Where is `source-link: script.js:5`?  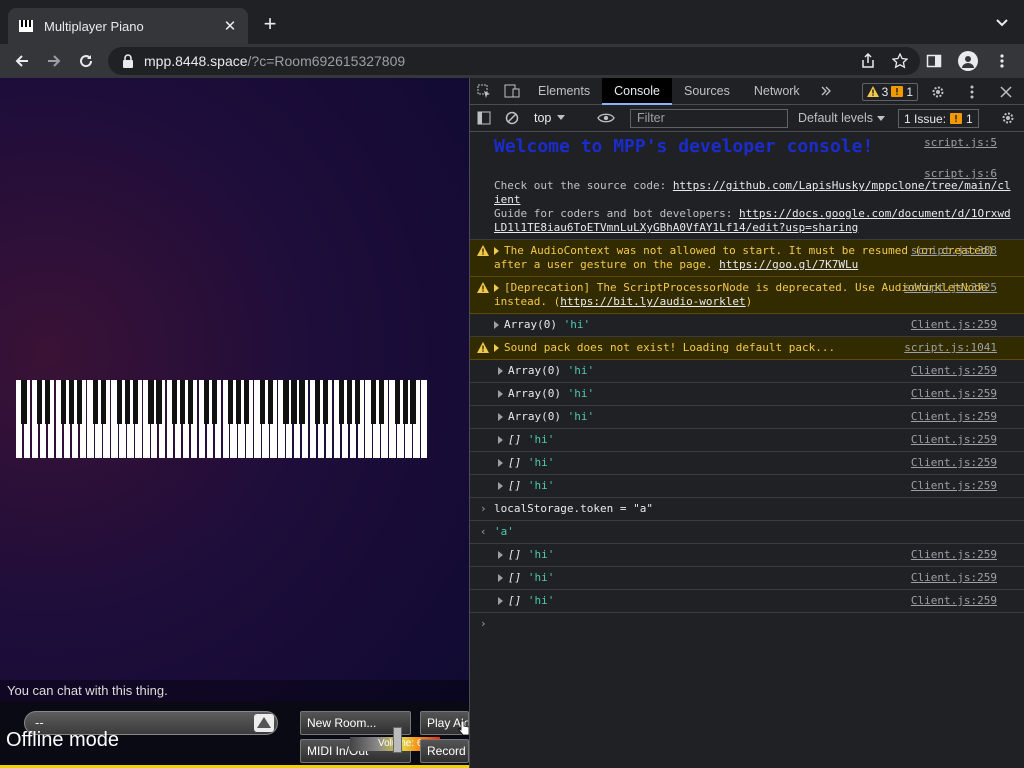 source-link: script.js:5 is located at coordinates (960, 143).